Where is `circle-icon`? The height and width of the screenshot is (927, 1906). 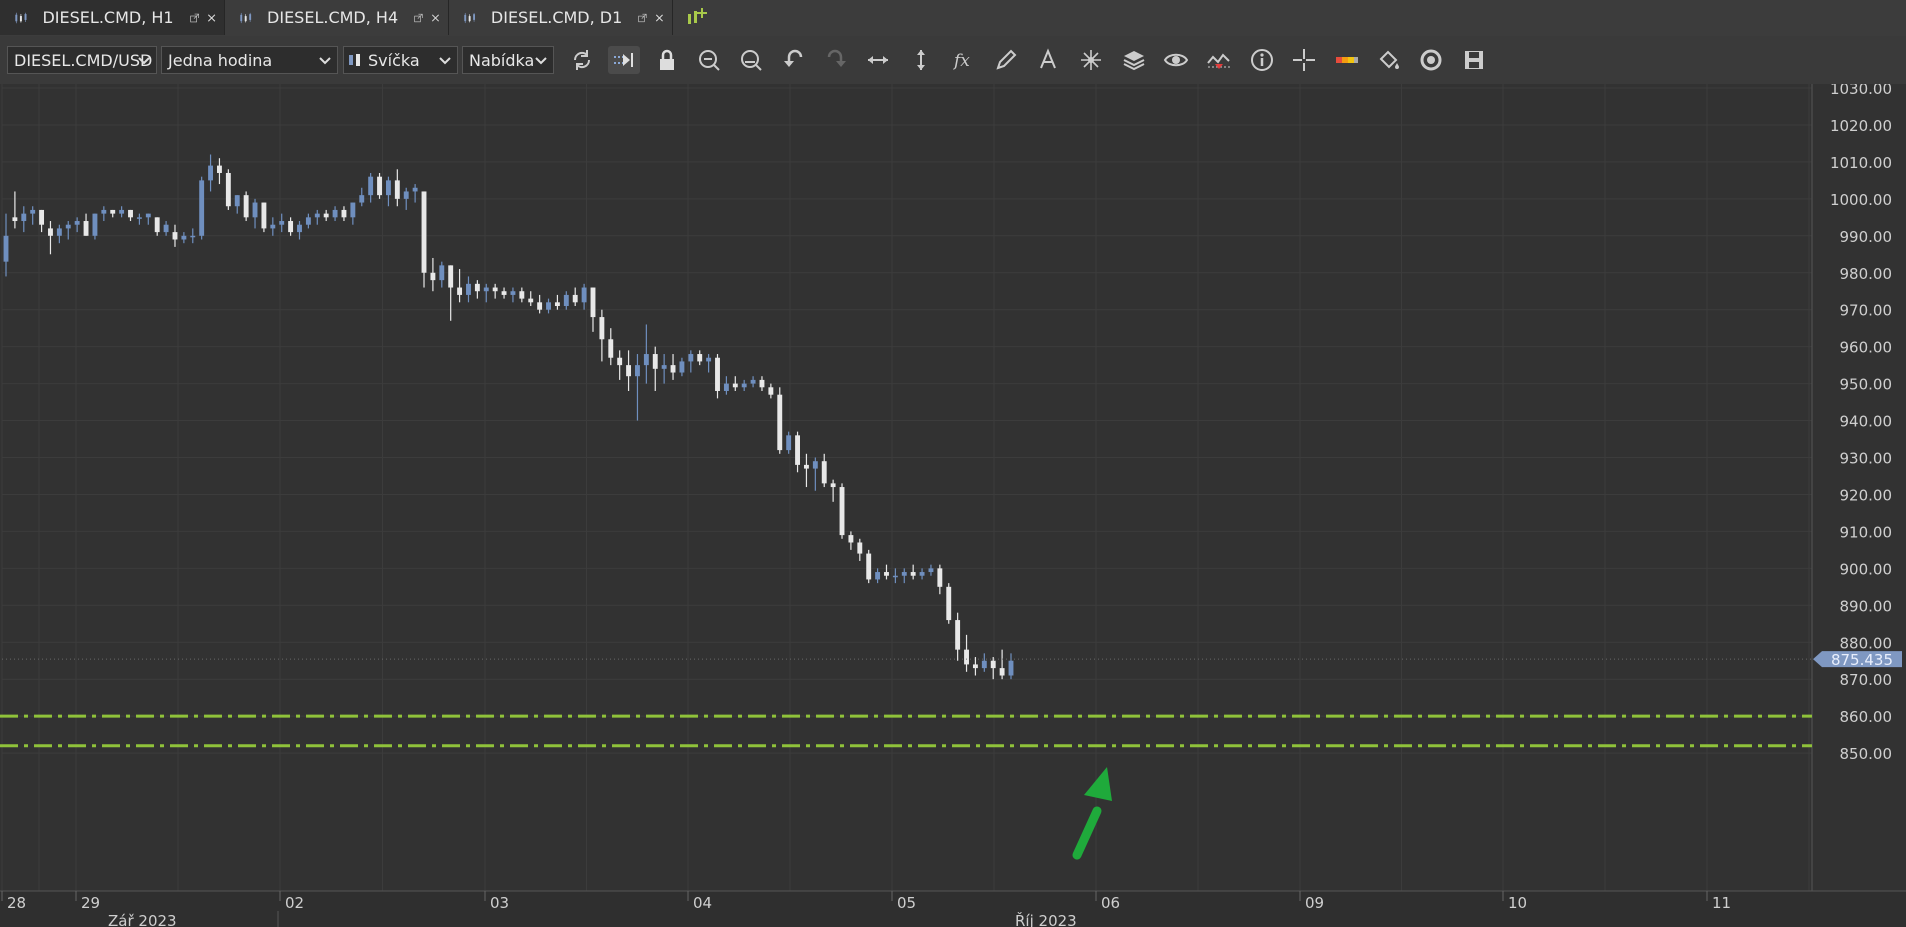
circle-icon is located at coordinates (1431, 60).